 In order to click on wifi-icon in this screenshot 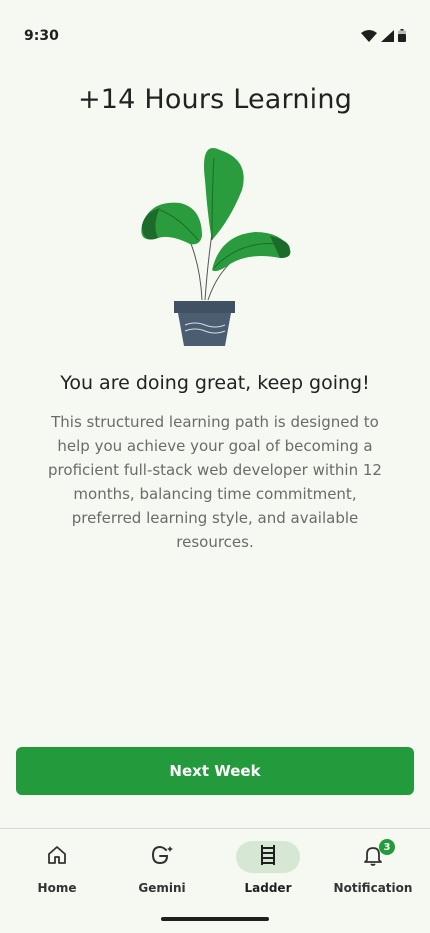, I will do `click(369, 35)`.